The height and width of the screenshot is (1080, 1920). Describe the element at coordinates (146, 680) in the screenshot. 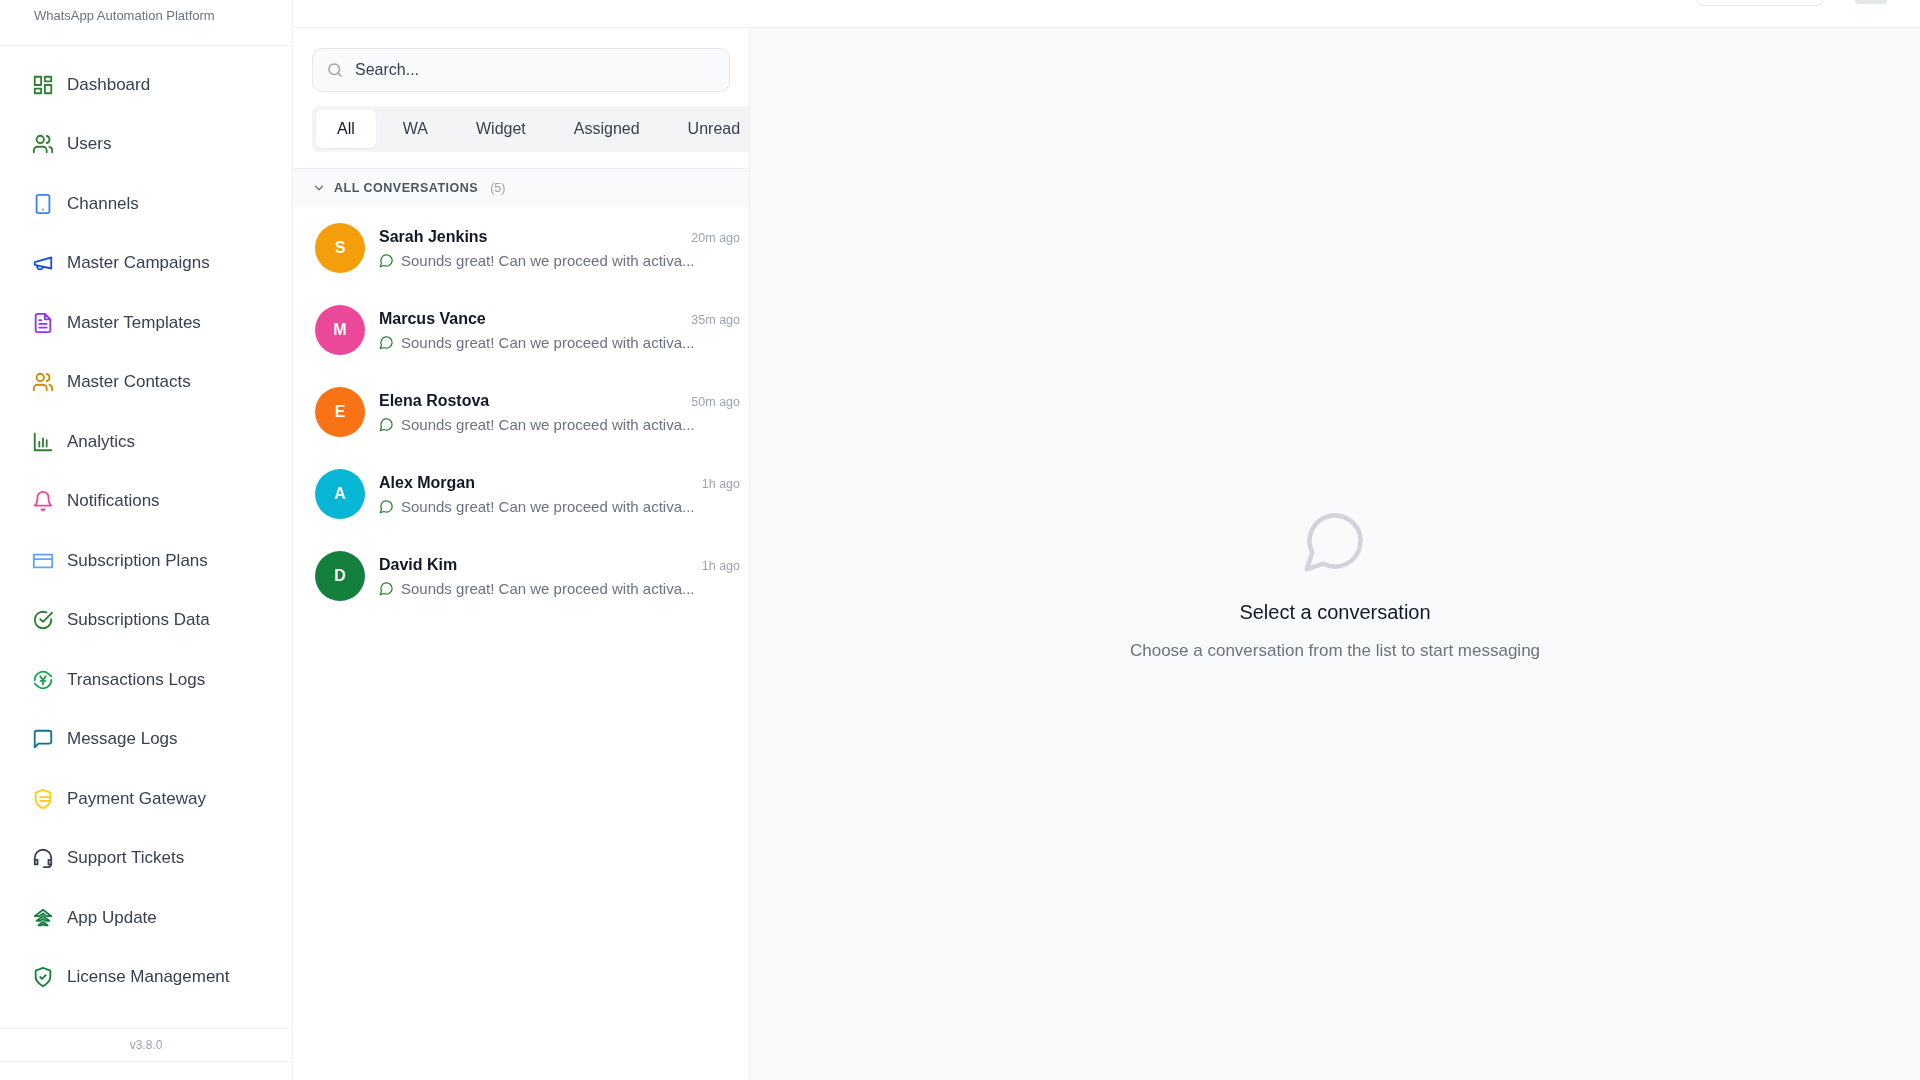

I see `sidebar-item: Transactions Logs` at that location.